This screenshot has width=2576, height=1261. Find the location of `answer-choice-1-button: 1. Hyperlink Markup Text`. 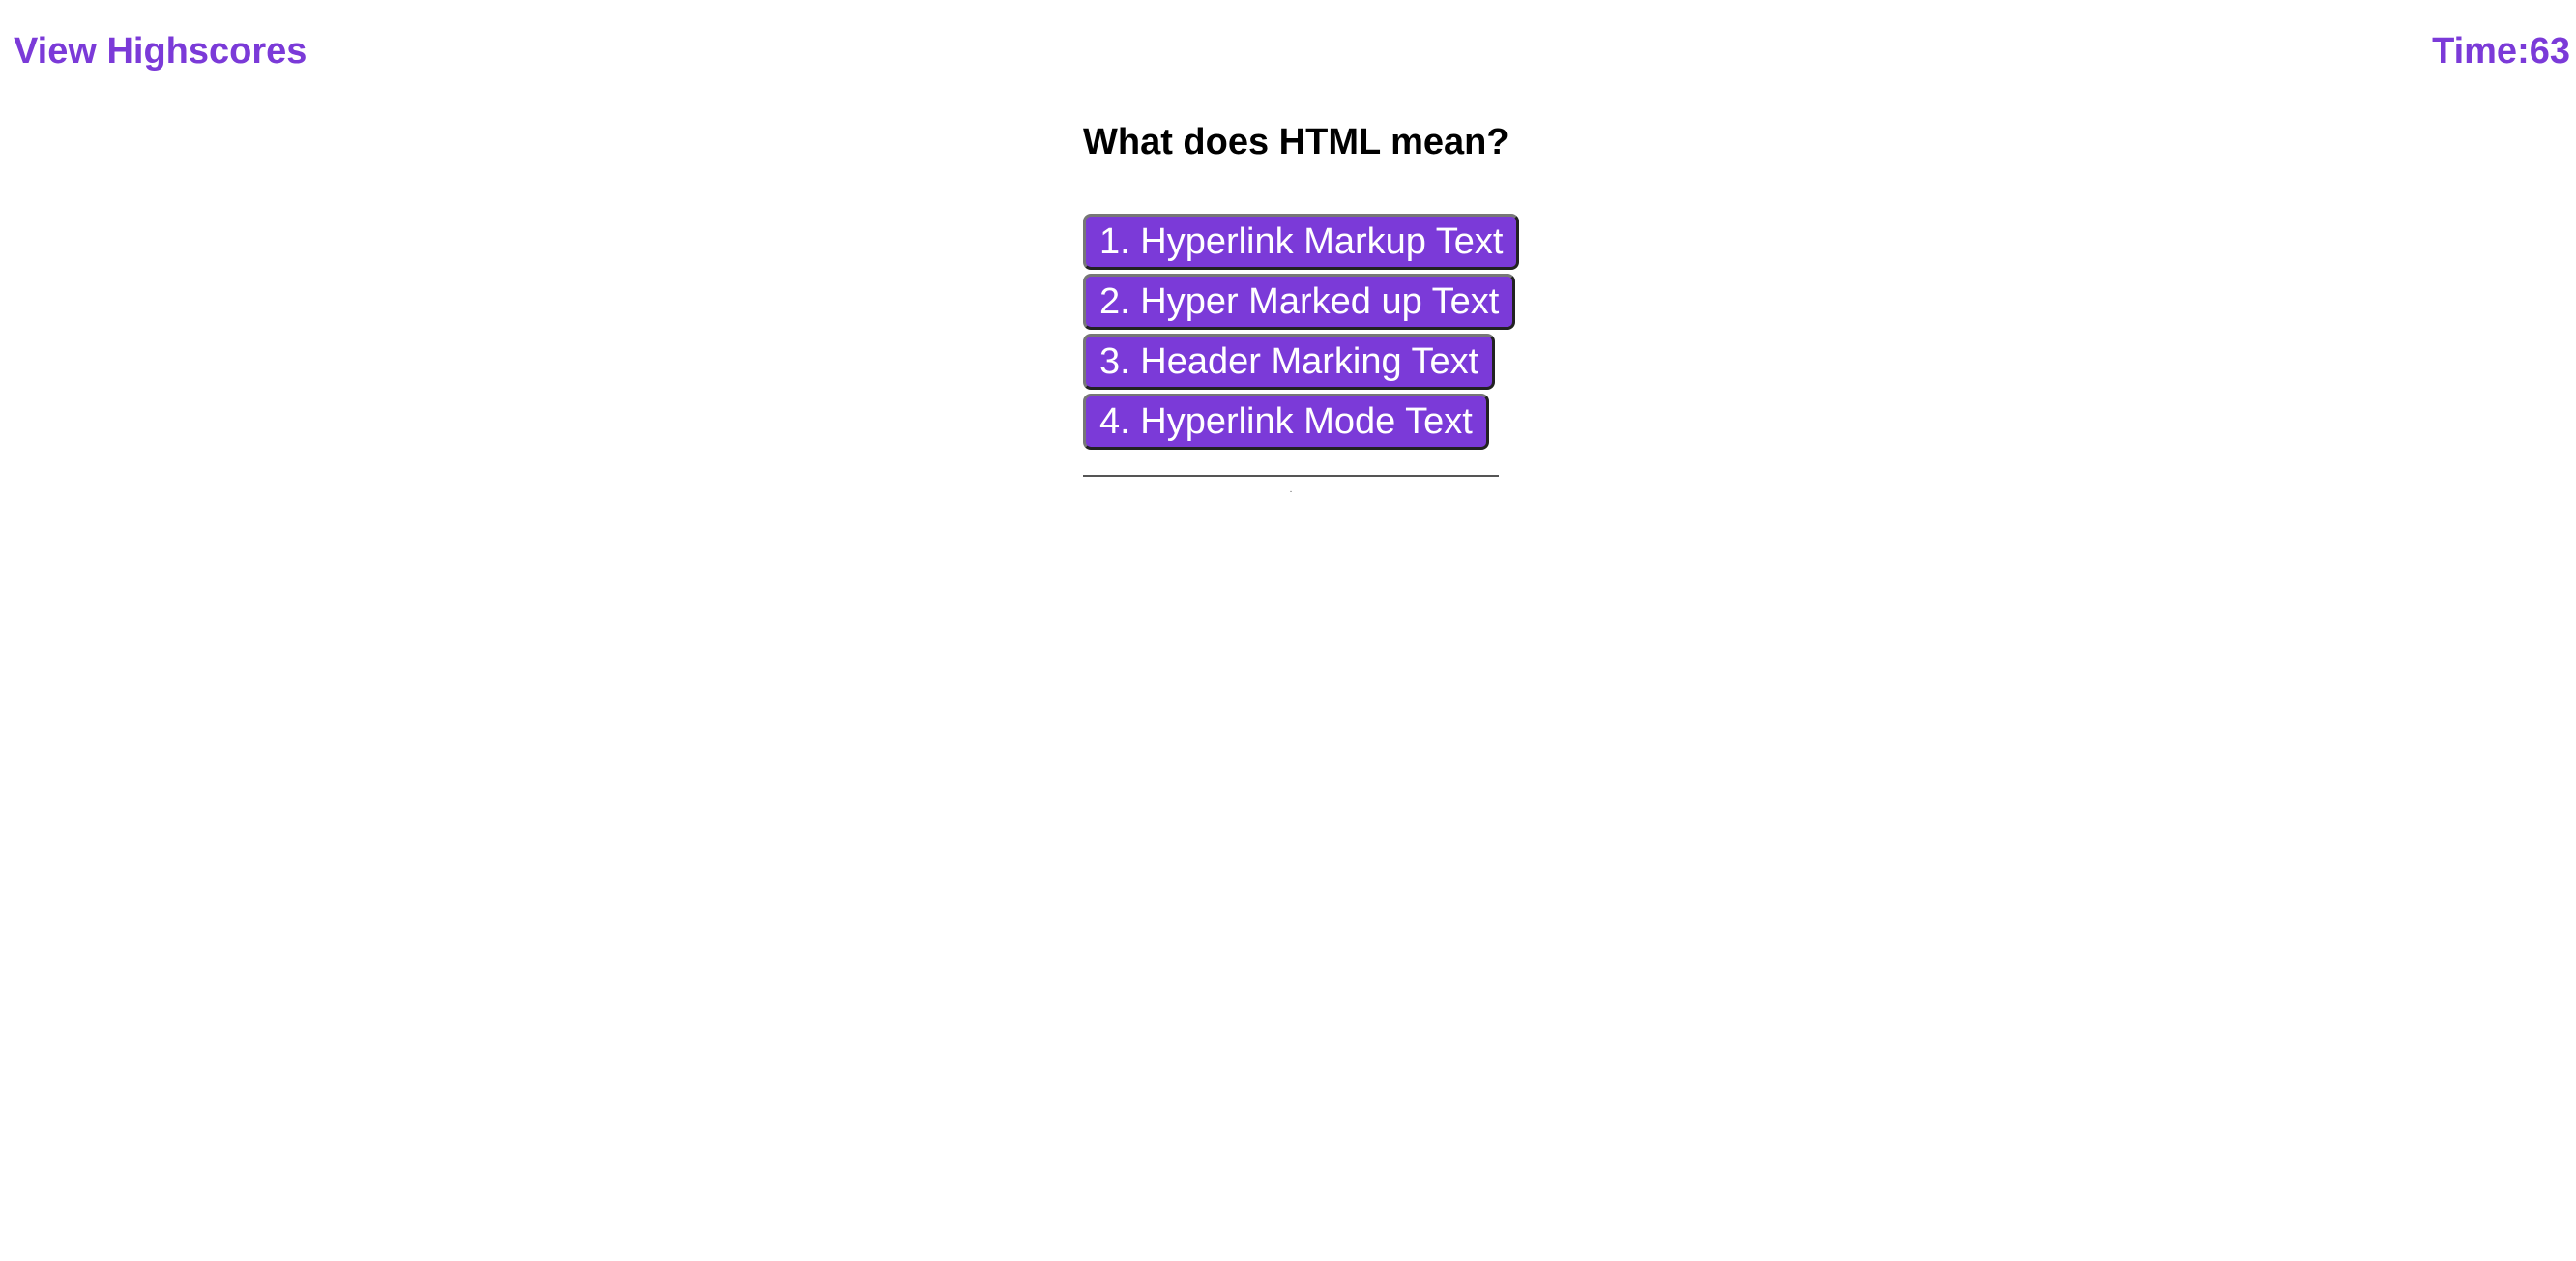

answer-choice-1-button: 1. Hyperlink Markup Text is located at coordinates (1301, 242).